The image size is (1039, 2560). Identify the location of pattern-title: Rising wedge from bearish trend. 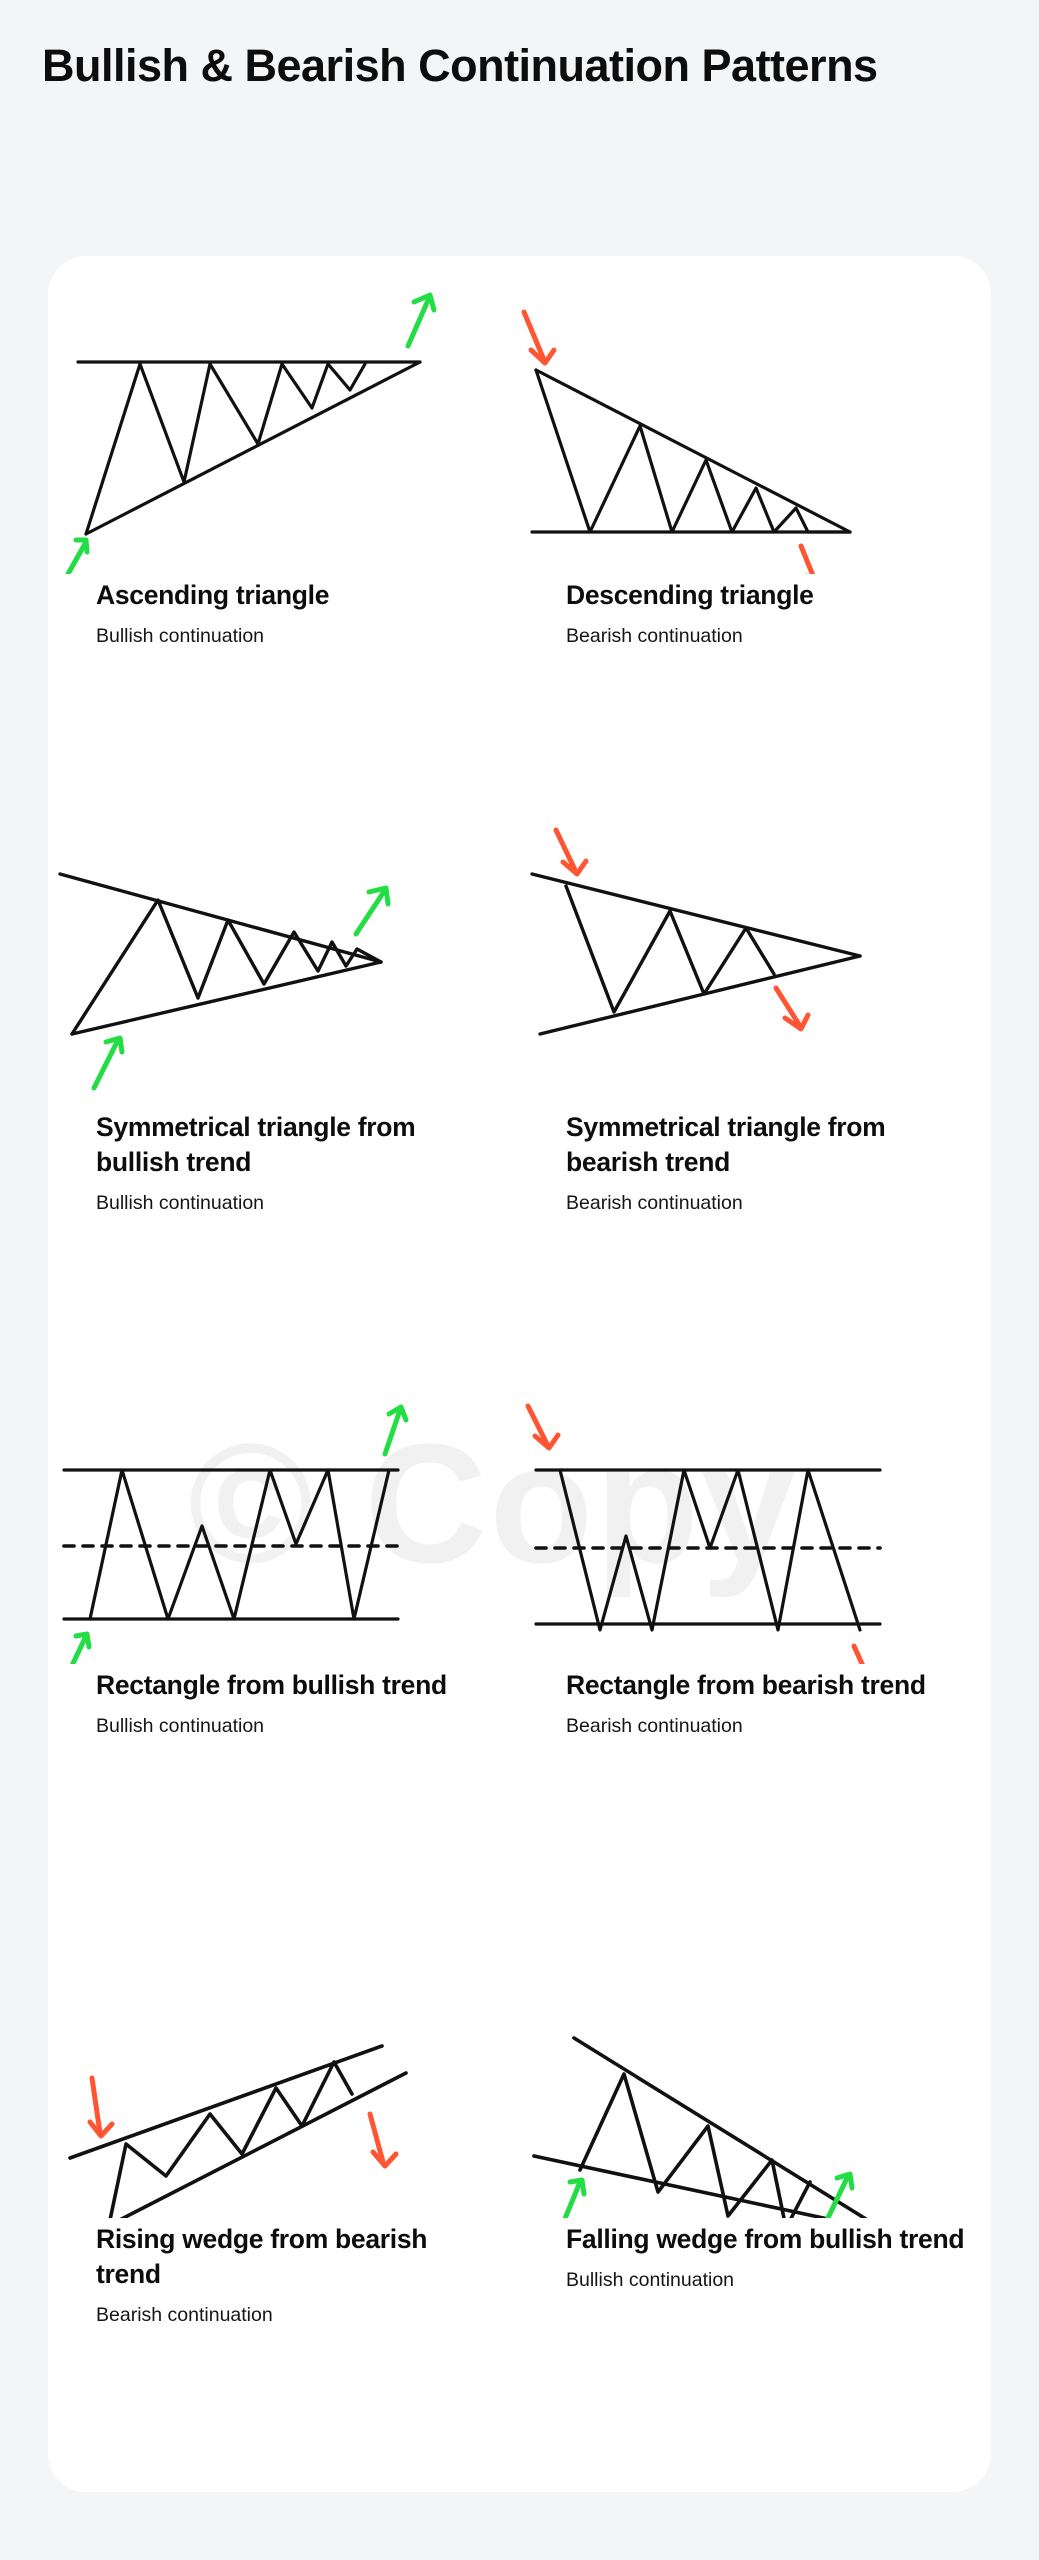
(262, 2257).